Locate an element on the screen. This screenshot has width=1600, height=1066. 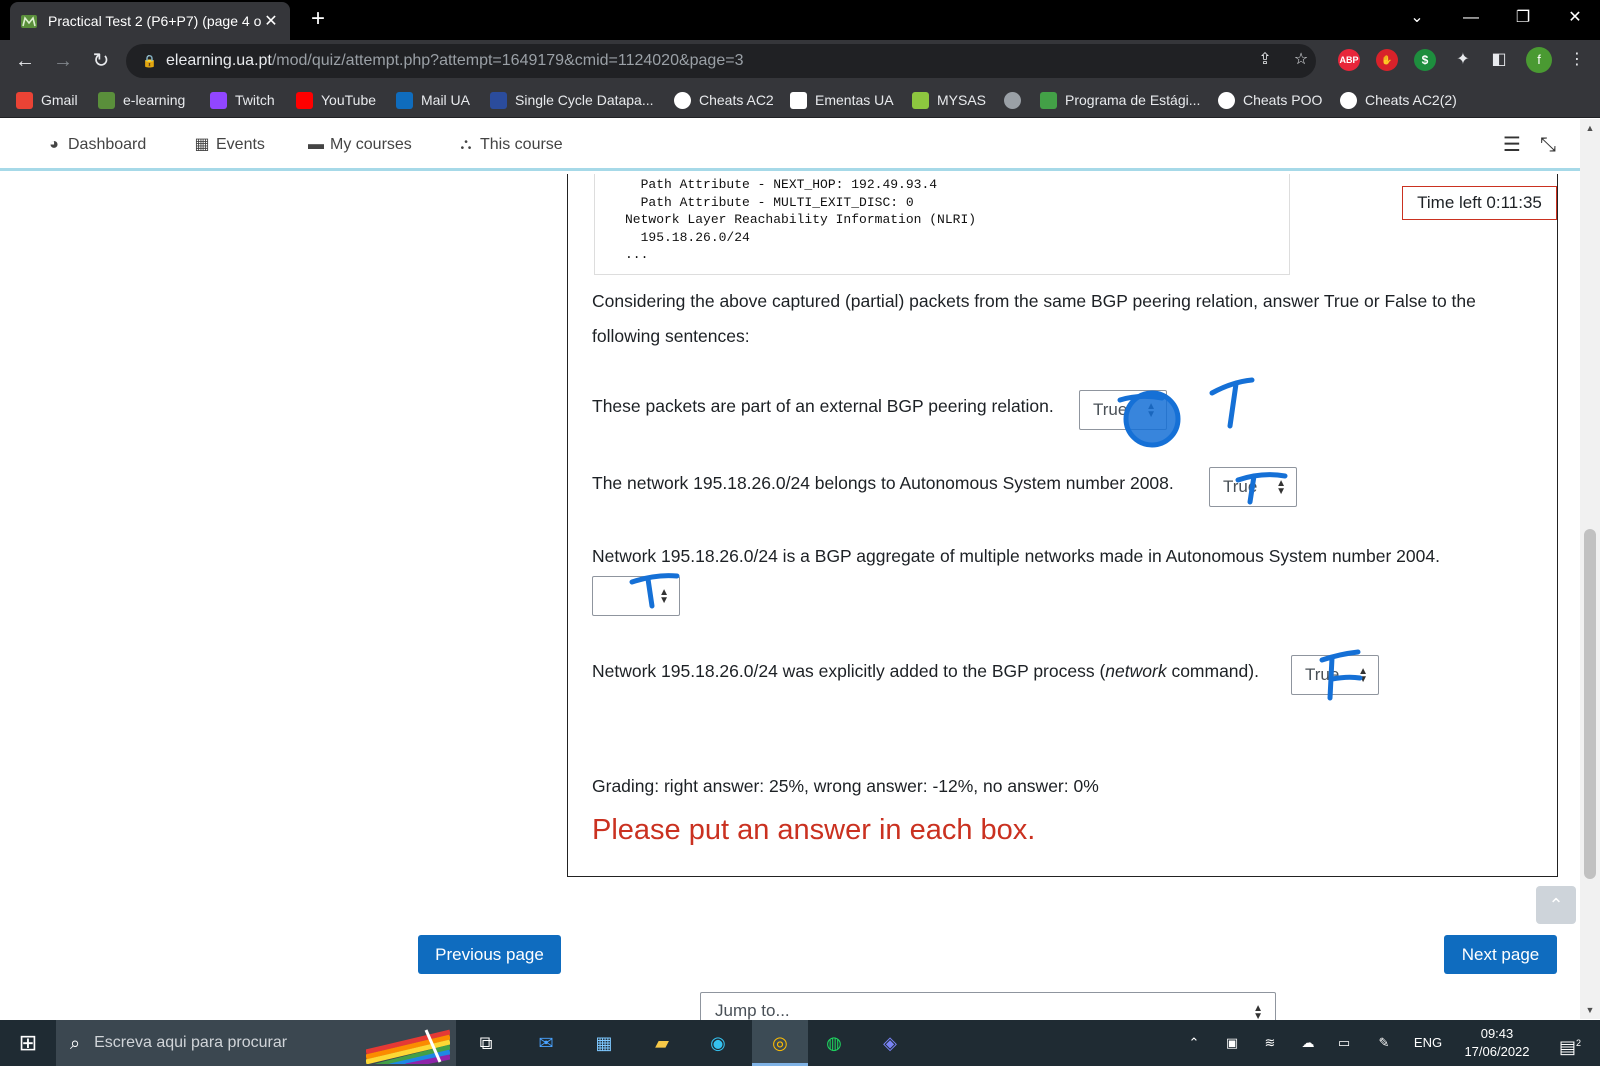
ementas-icon is located at coordinates (798, 100).